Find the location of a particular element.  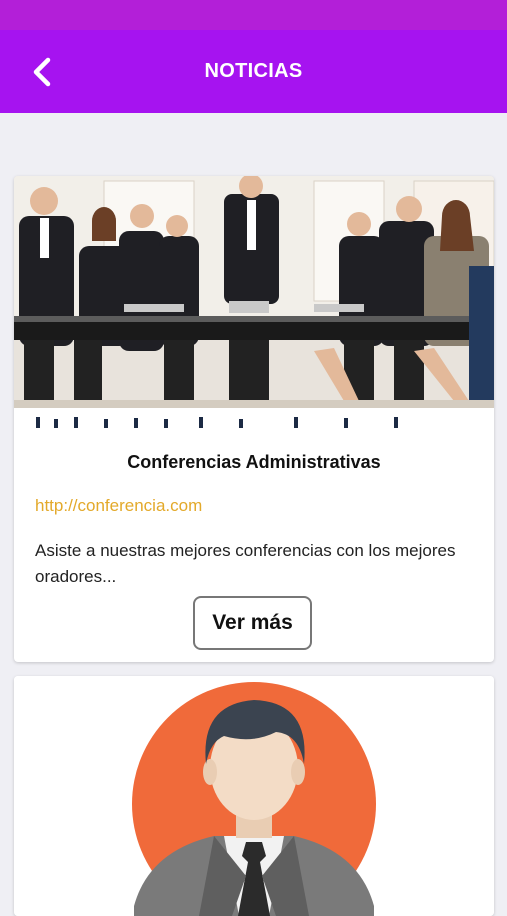

page-title: NOTICIAS is located at coordinates (253, 71).